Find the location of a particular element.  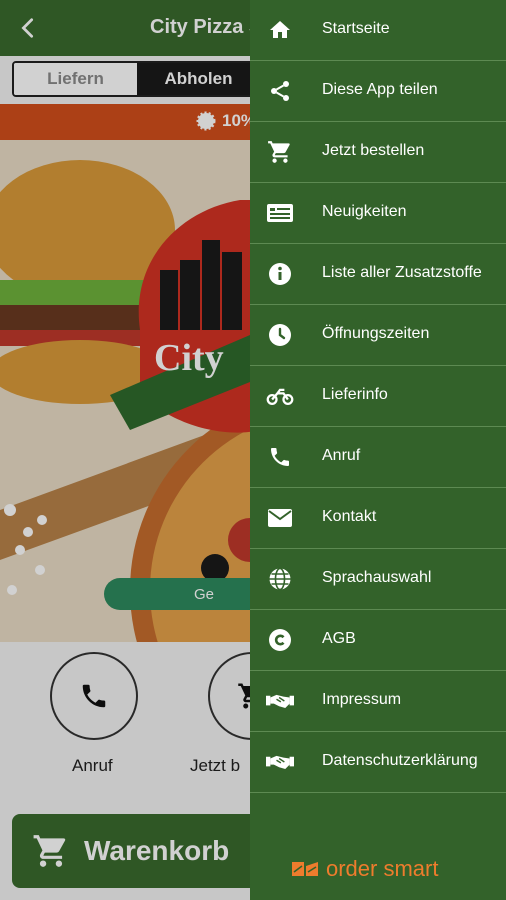

drawer-item-label: Sprachauswahl is located at coordinates (377, 577).